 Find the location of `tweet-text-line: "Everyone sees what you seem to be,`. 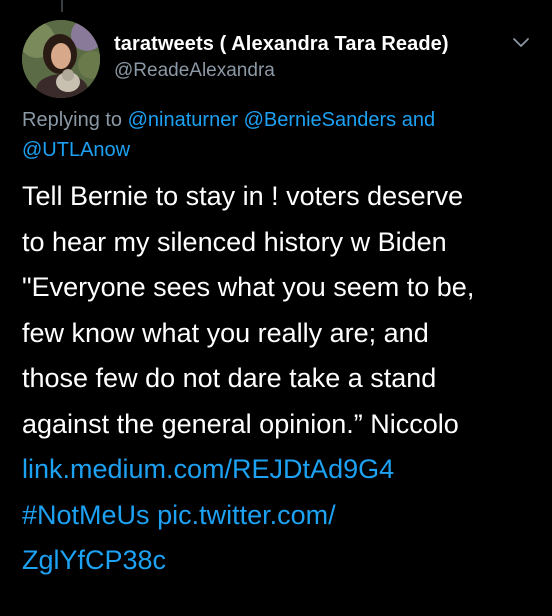

tweet-text-line: "Everyone sees what you seem to be, is located at coordinates (248, 287).